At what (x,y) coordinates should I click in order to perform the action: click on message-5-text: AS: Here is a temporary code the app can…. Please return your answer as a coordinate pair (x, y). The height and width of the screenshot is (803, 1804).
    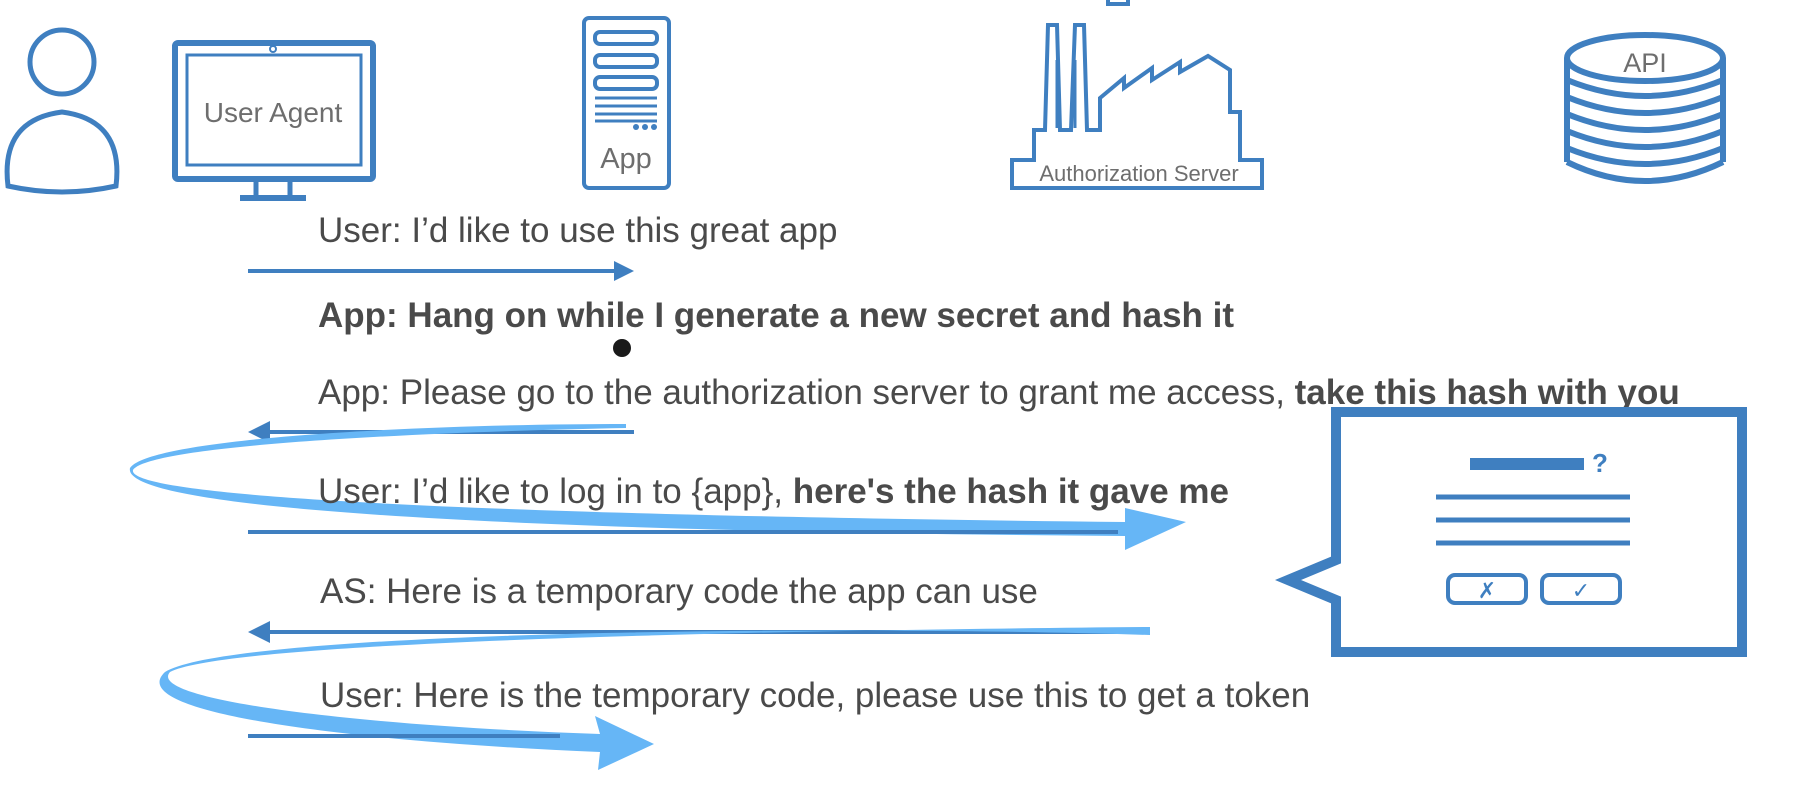
    Looking at the image, I should click on (679, 591).